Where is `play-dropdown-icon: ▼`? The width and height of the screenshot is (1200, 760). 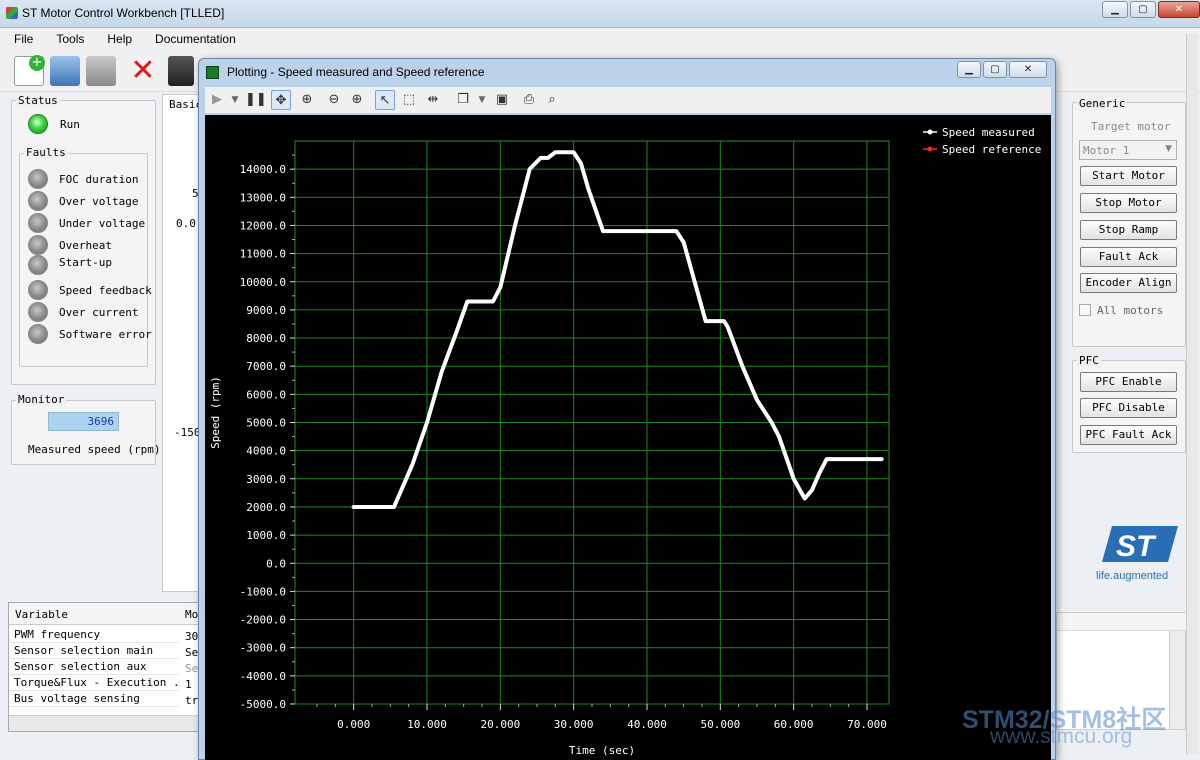 play-dropdown-icon: ▼ is located at coordinates (235, 100).